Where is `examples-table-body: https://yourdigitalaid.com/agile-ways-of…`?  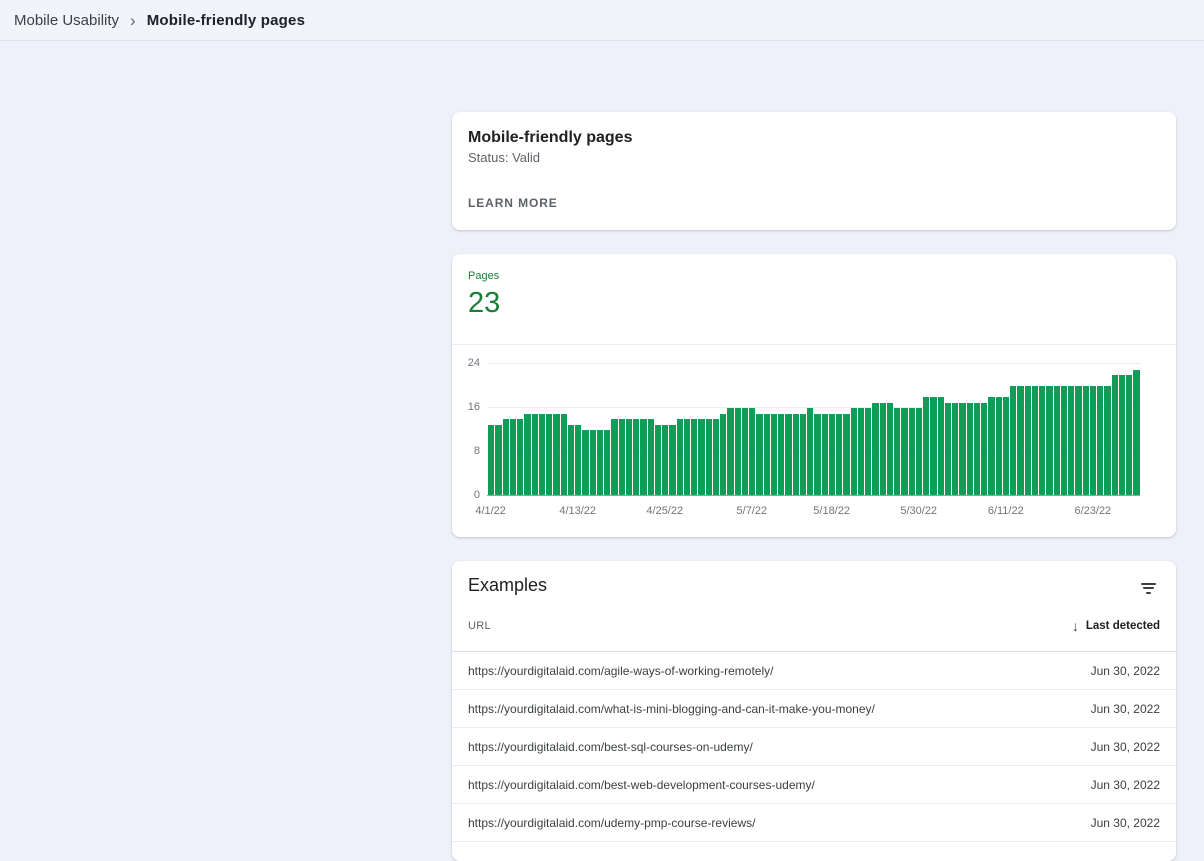 examples-table-body: https://yourdigitalaid.com/agile-ways-of… is located at coordinates (814, 747).